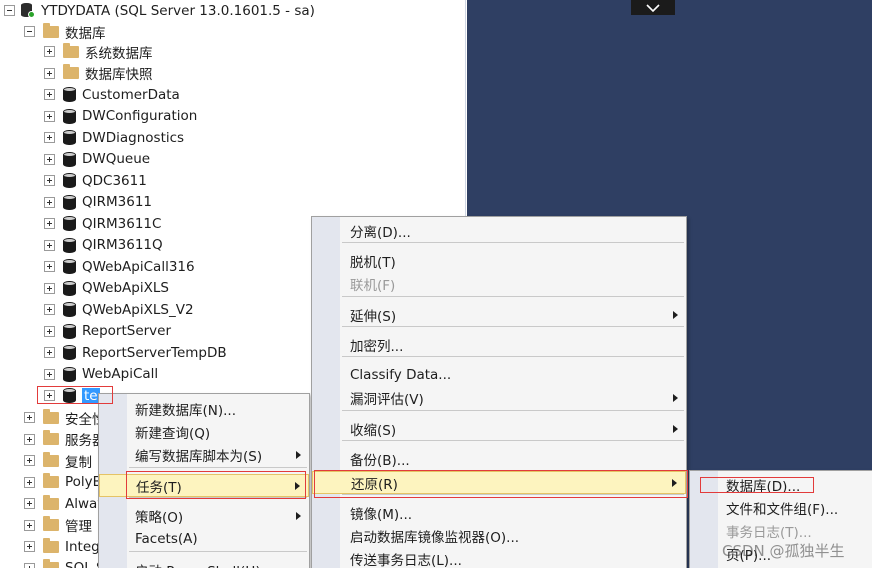  Describe the element at coordinates (106, 288) in the screenshot. I see `tree-node-database: QWebApiXLS` at that location.